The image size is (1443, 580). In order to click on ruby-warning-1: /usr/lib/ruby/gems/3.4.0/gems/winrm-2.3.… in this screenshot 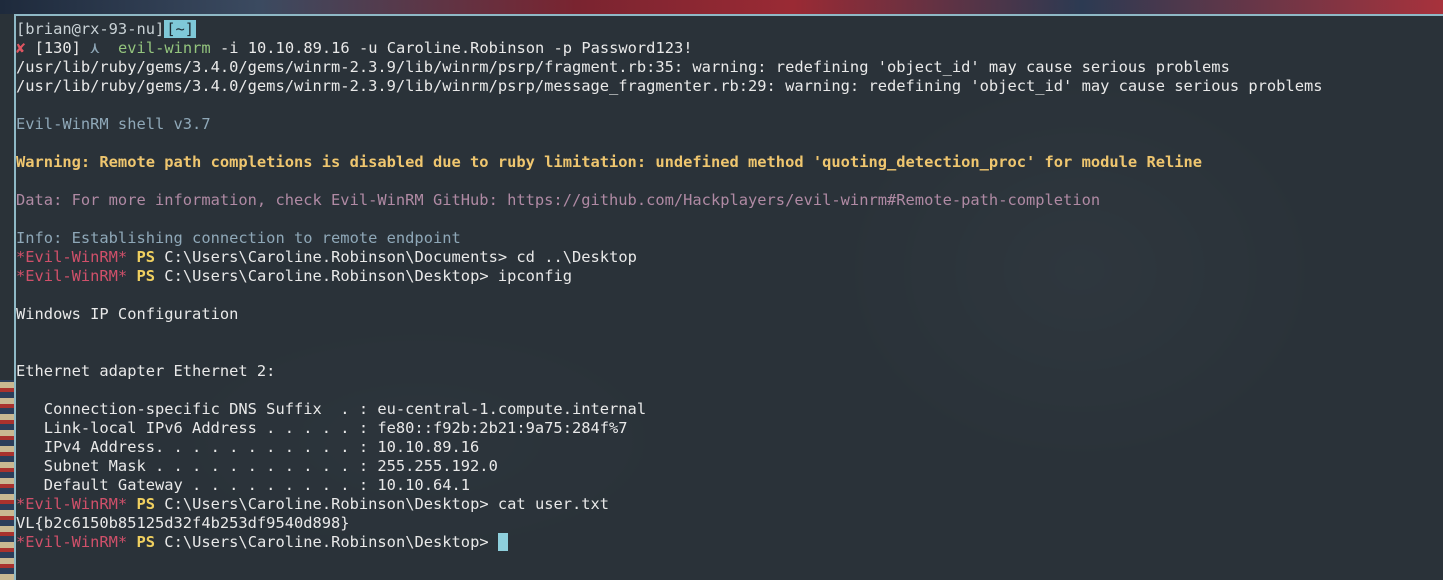, I will do `click(623, 67)`.